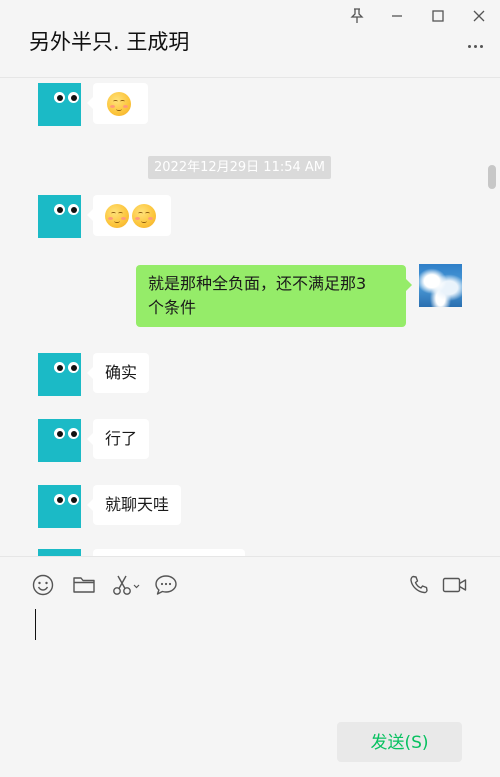 This screenshot has height=777, width=500. Describe the element at coordinates (240, 167) in the screenshot. I see `message-timestamp: 2022年12月29日 11:54 AM` at that location.